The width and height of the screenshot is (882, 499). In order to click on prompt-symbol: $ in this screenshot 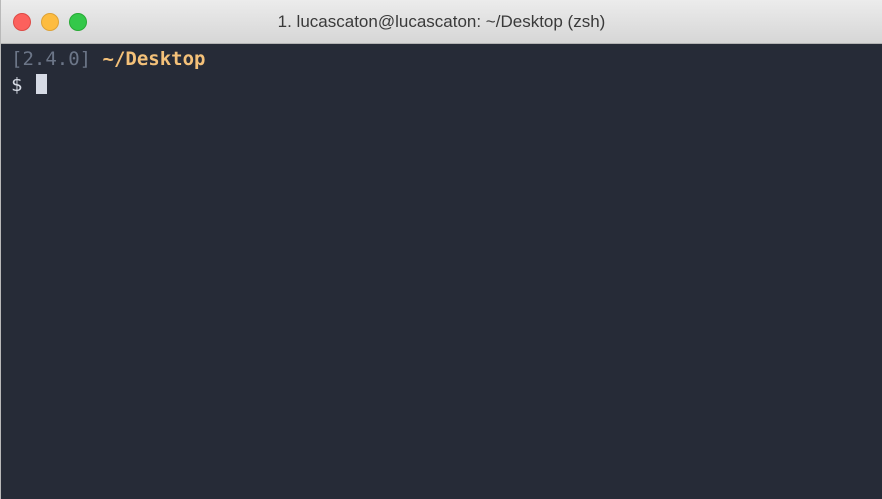, I will do `click(17, 85)`.